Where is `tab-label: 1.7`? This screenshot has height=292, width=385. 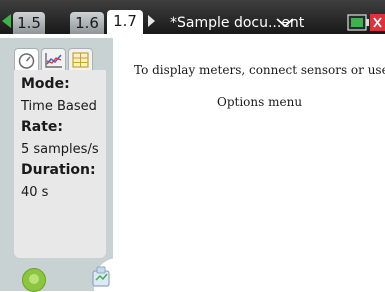
tab-label: 1.7 is located at coordinates (125, 21).